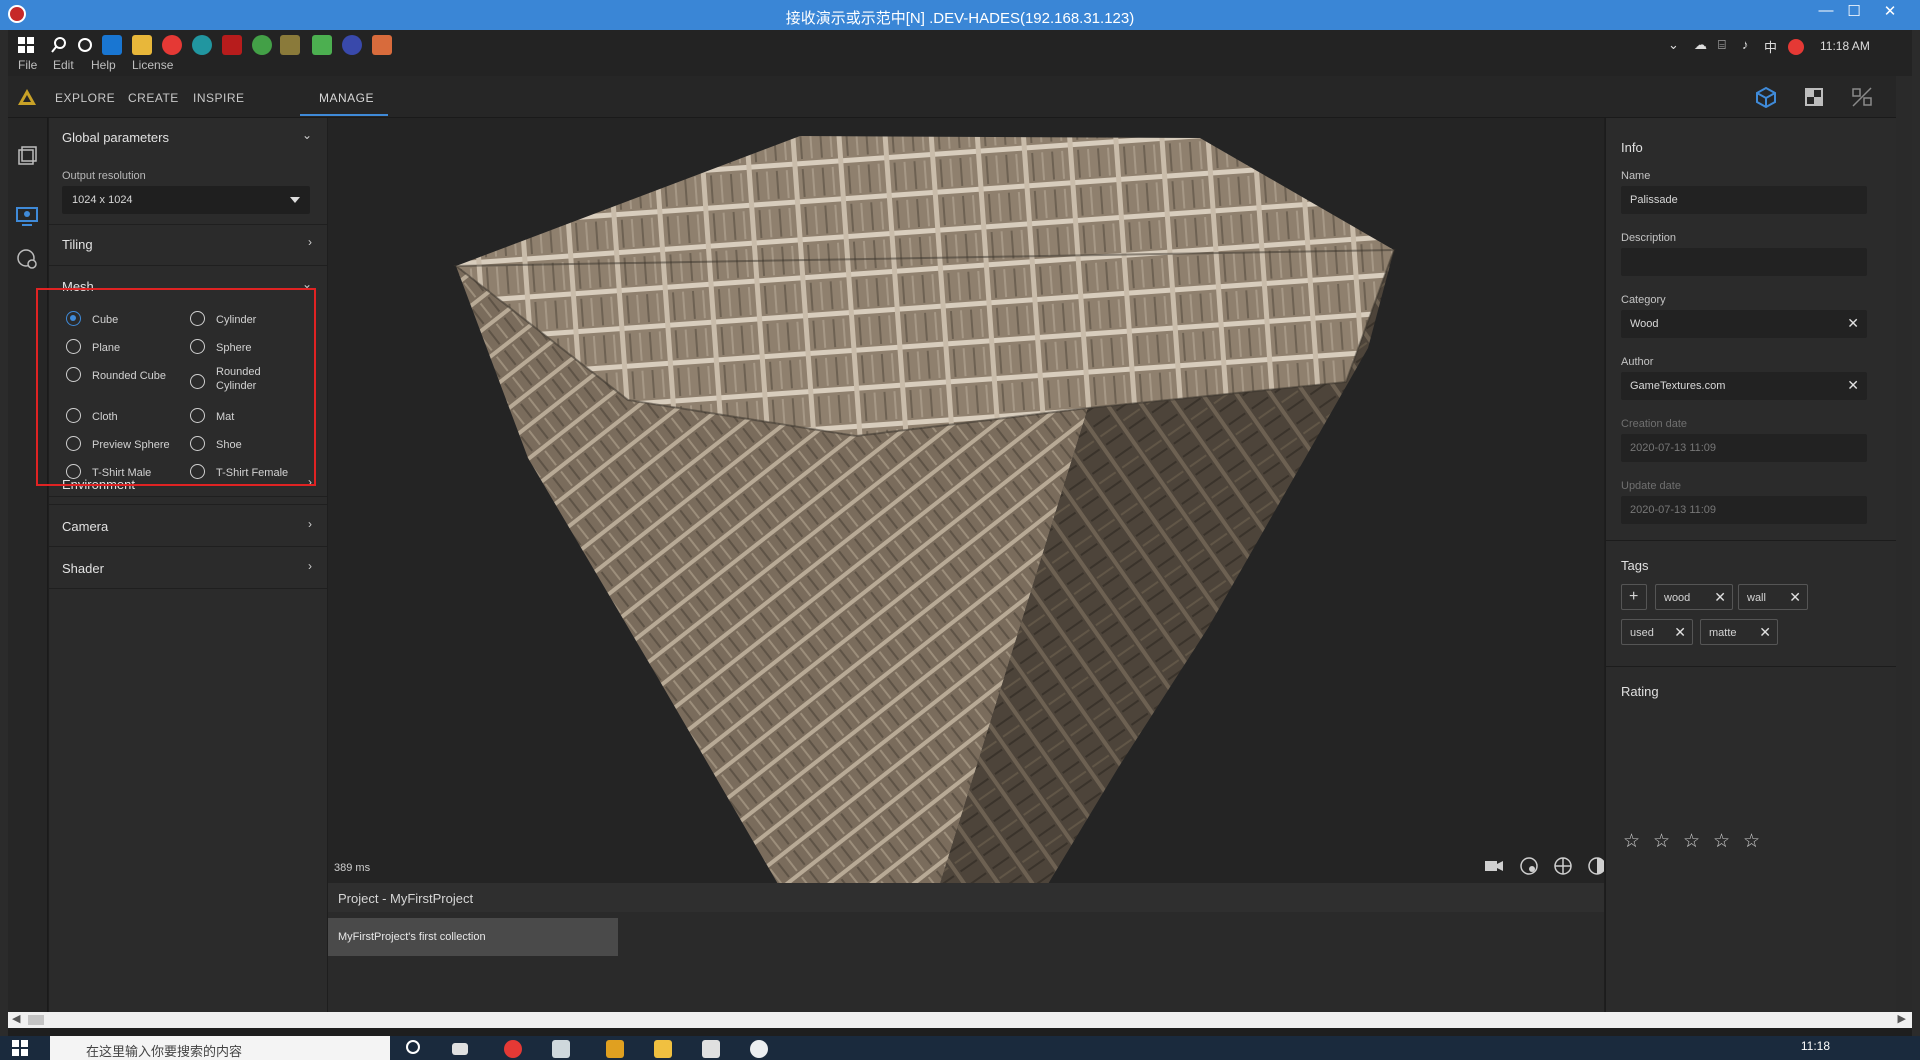  I want to click on rating-star-1: ☆, so click(1631, 841).